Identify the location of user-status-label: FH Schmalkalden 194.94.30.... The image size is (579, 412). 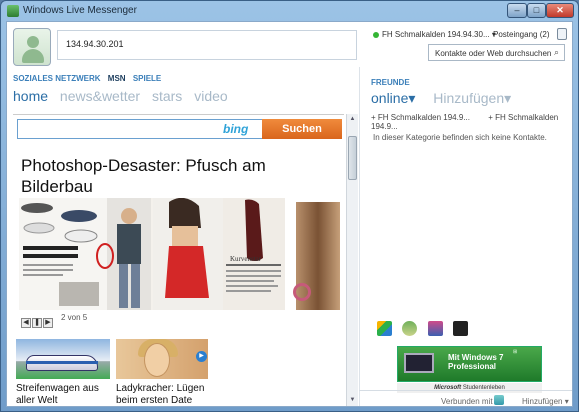
(436, 34).